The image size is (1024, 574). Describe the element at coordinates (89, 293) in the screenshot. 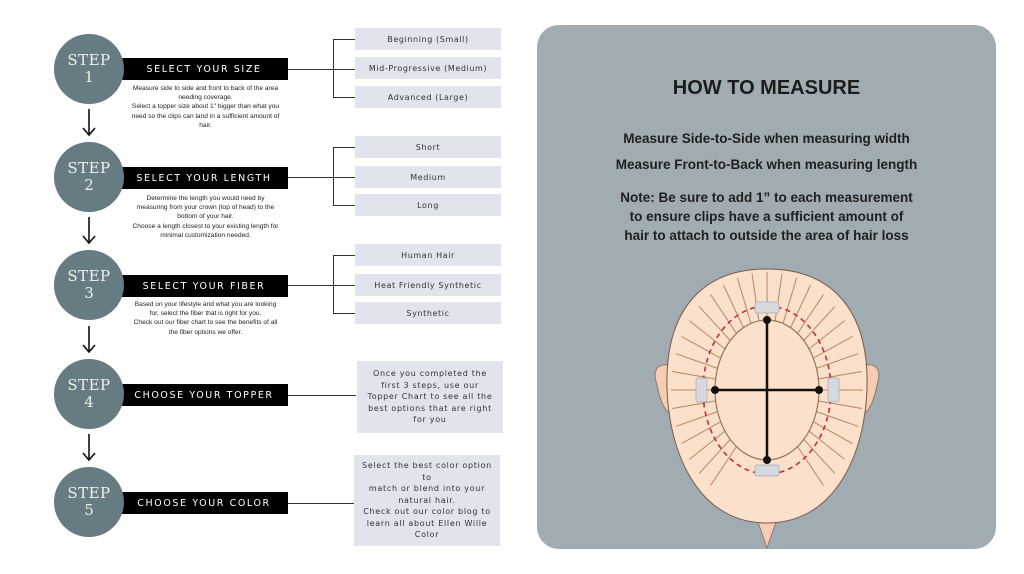

I see `step-3-number: 3` at that location.